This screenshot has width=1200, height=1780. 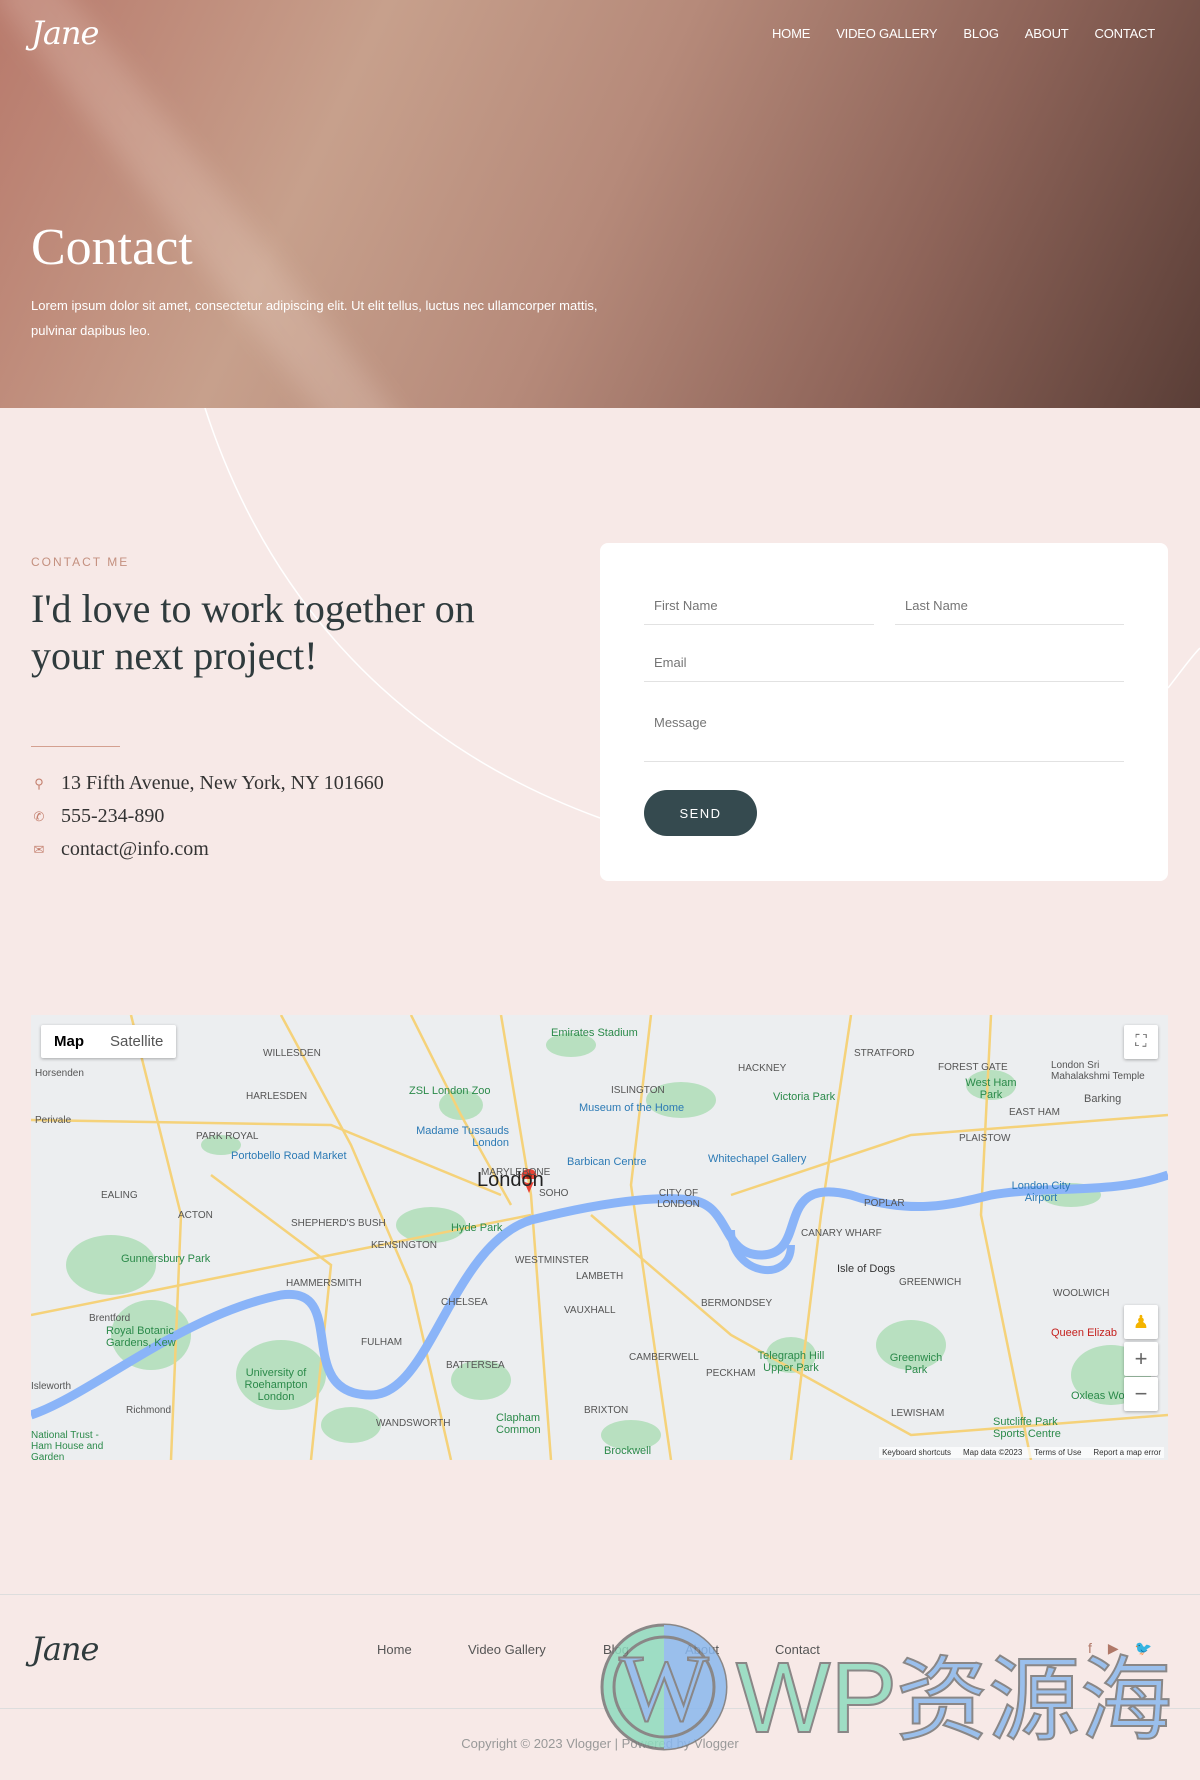 What do you see at coordinates (382, 1342) in the screenshot?
I see `map-label: FULHAM` at bounding box center [382, 1342].